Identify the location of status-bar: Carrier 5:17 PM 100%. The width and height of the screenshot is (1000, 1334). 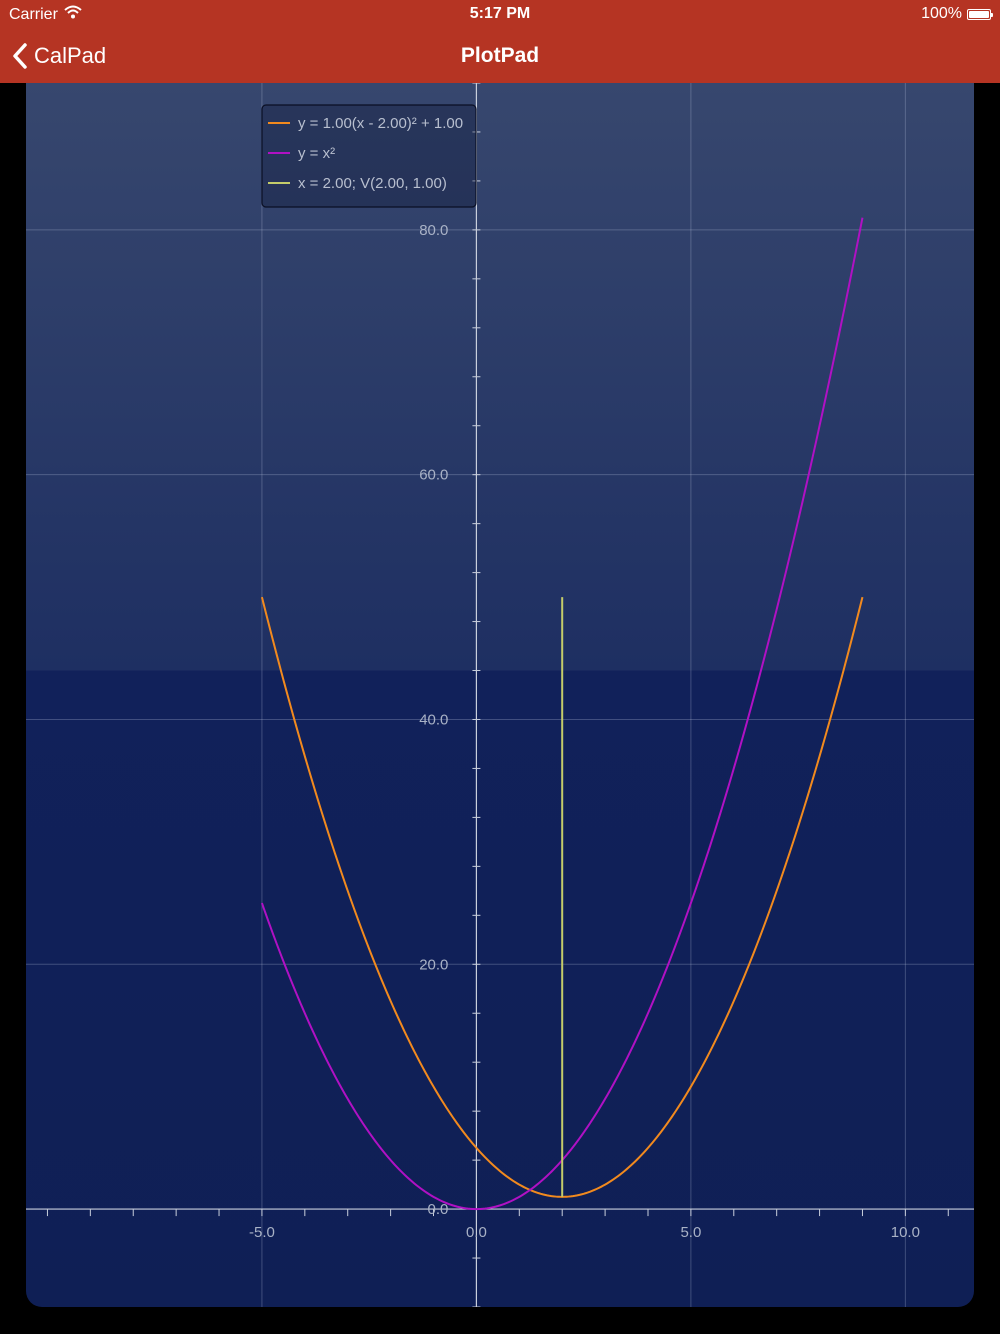
(500, 14).